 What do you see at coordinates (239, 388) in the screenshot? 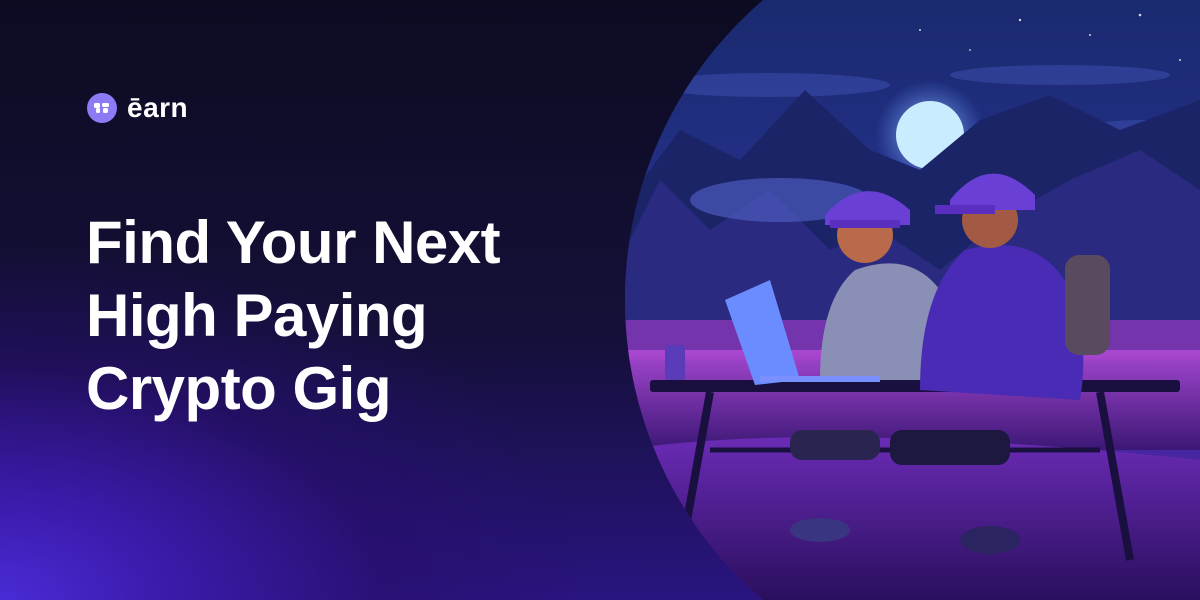
I see `headline-line-3: Crypto Gig` at bounding box center [239, 388].